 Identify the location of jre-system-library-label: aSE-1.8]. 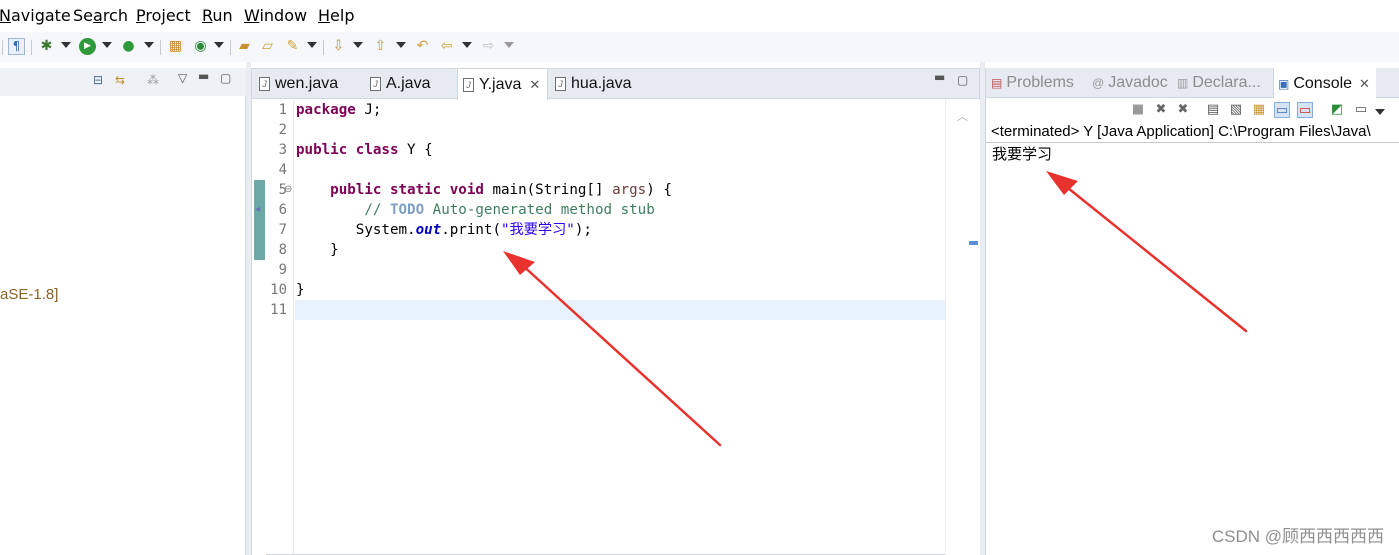
(29, 294).